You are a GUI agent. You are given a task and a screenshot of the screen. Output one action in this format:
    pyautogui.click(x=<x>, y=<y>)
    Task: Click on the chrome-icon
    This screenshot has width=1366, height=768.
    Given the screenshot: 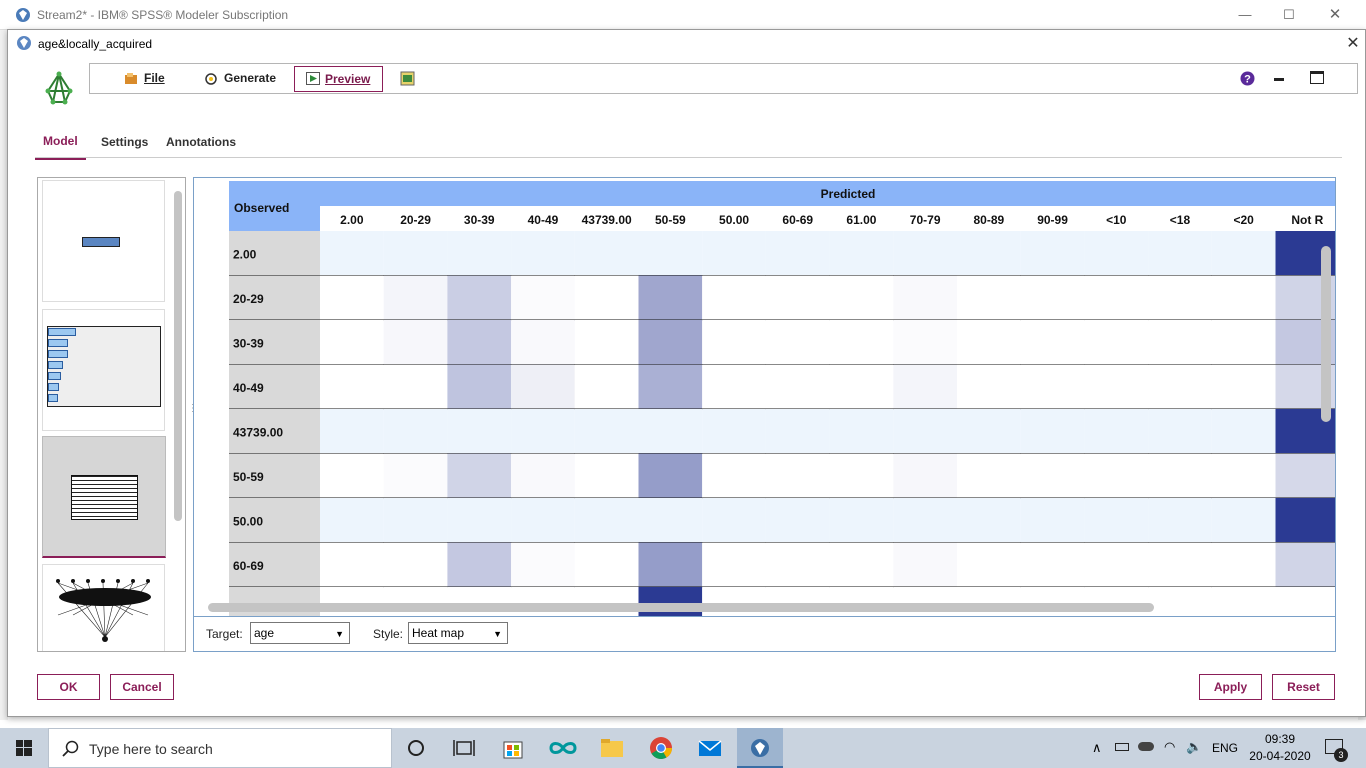 What is the action you would take?
    pyautogui.click(x=661, y=748)
    